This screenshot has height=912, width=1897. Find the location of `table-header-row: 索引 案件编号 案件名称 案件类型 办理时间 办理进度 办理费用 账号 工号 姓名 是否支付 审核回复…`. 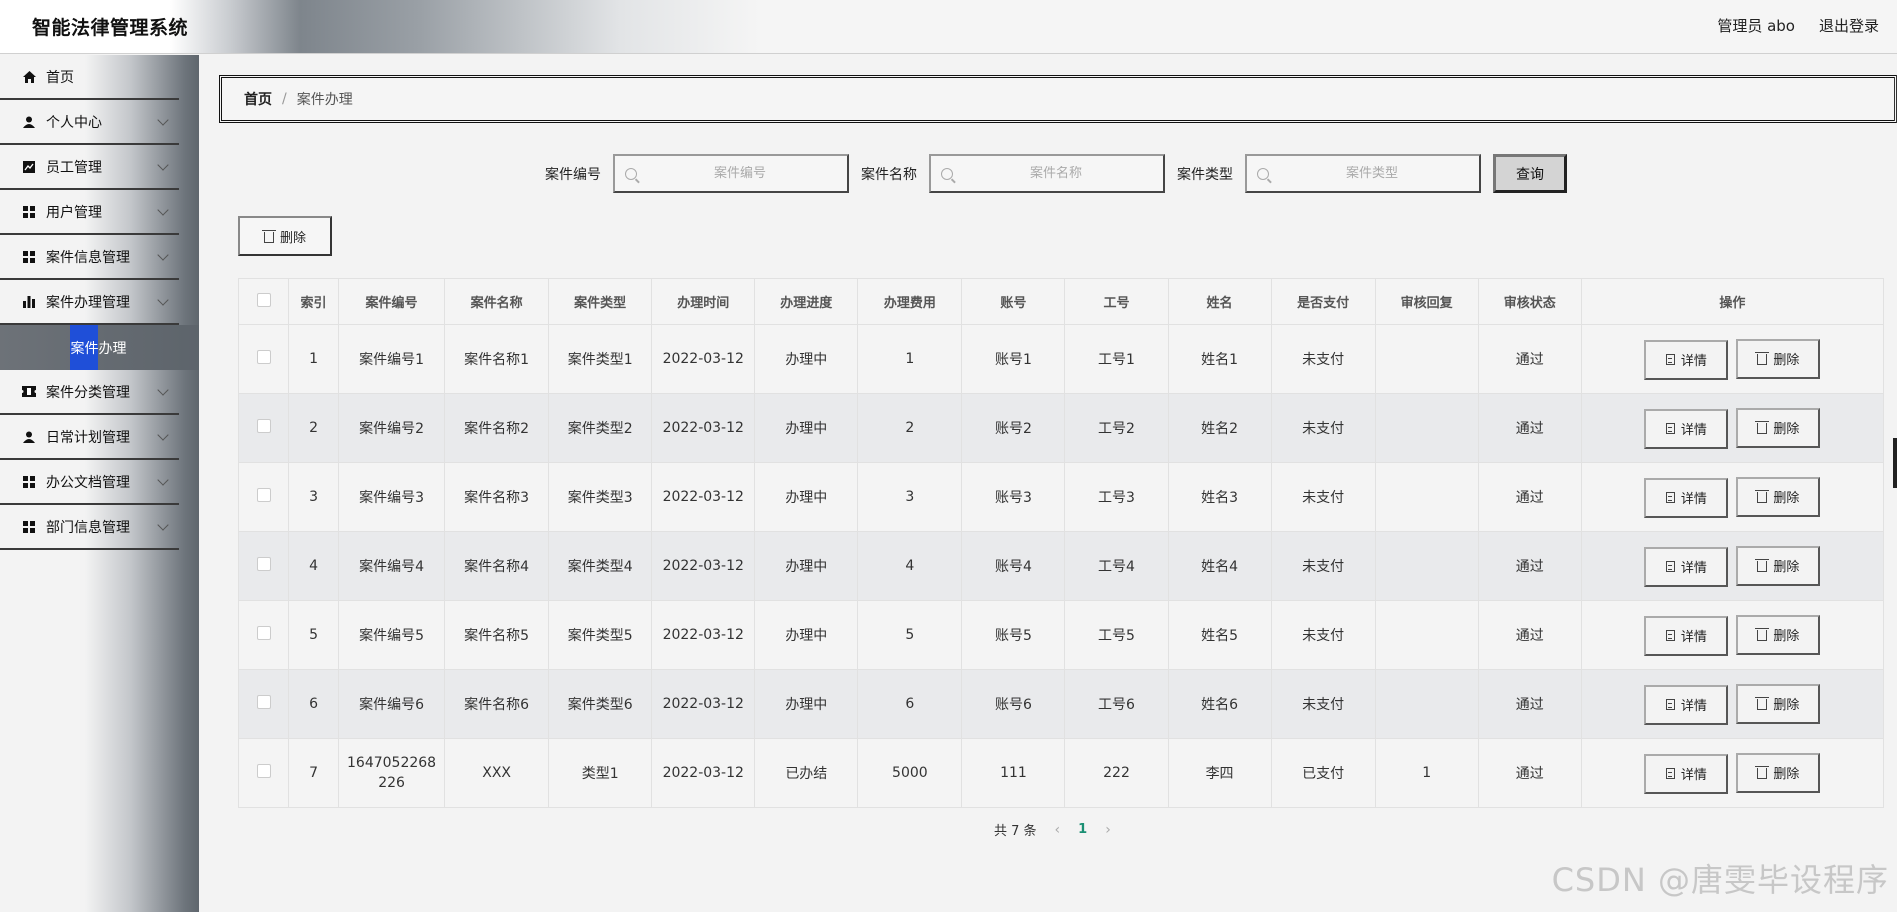

table-header-row: 索引 案件编号 案件名称 案件类型 办理时间 办理进度 办理费用 账号 工号 姓名 是否支付 审核回复… is located at coordinates (1061, 301).